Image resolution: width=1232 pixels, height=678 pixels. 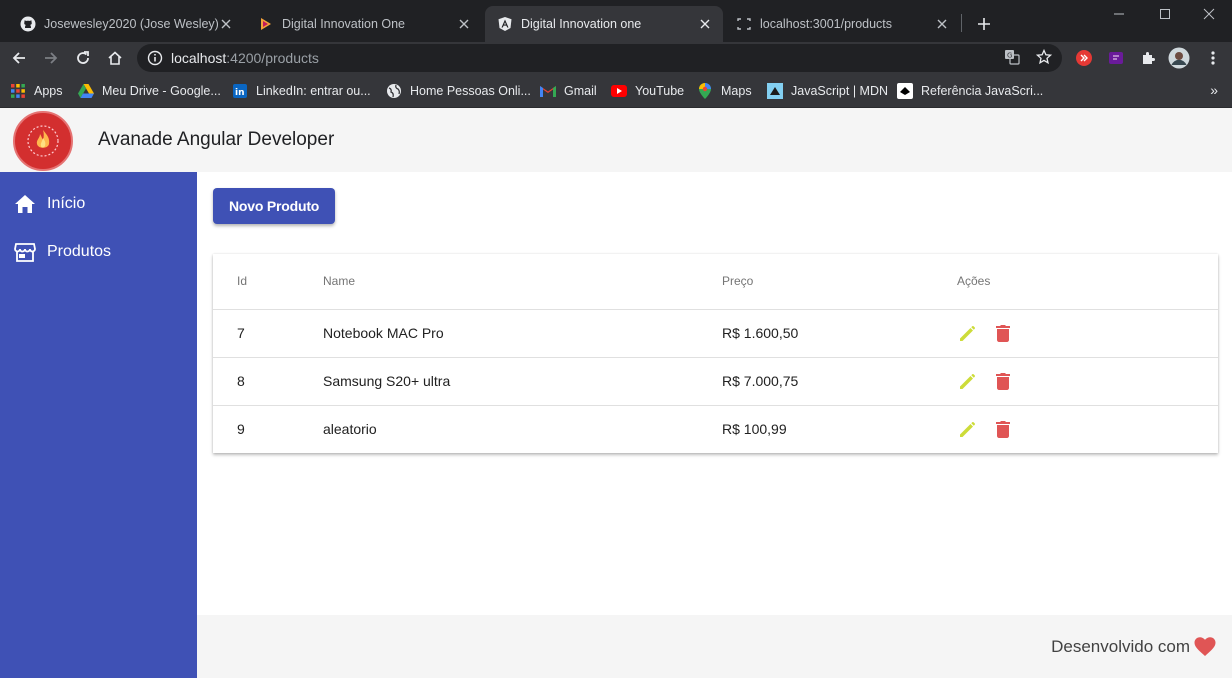 I want to click on home-browser-icon, so click(x=115, y=58).